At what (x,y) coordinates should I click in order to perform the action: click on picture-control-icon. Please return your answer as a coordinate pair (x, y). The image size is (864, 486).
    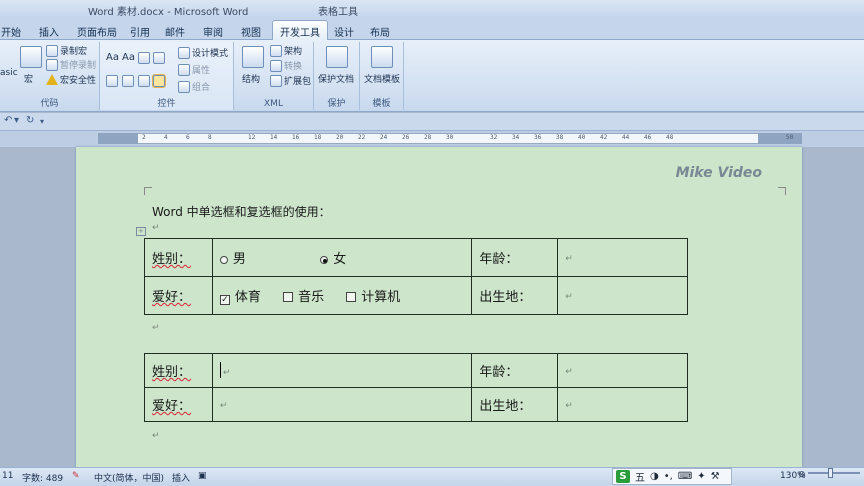
    Looking at the image, I should click on (144, 58).